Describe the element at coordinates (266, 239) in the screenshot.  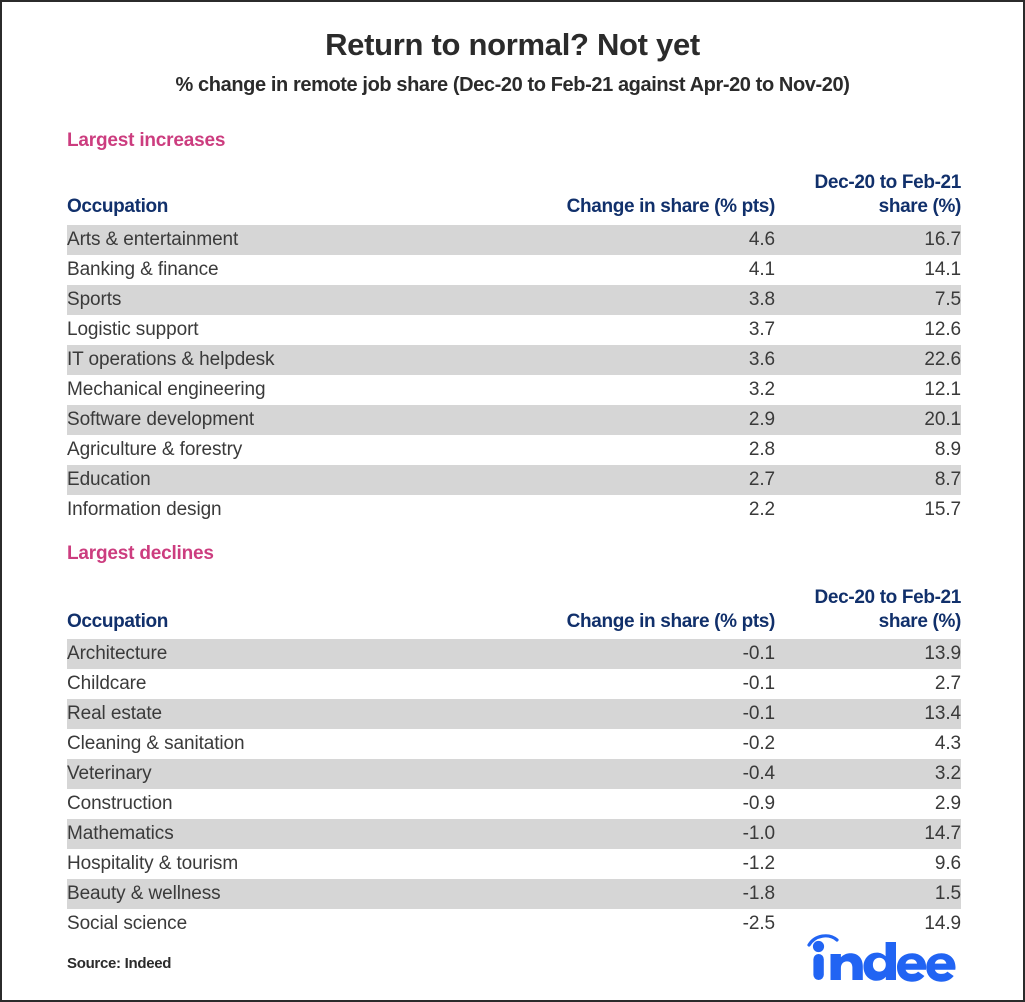
I see `cell-occupation: Arts & entertainment` at that location.